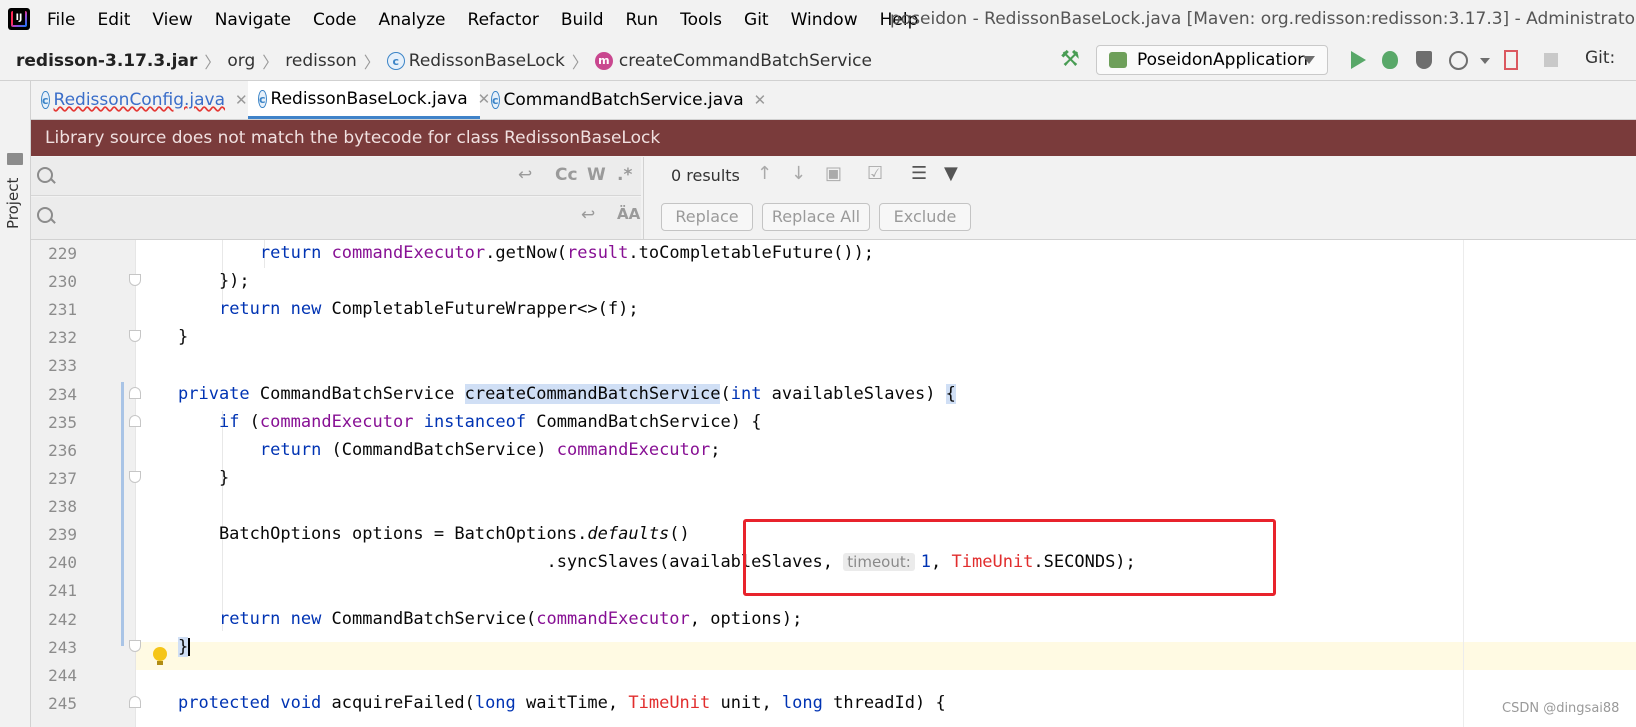  What do you see at coordinates (15, 404) in the screenshot?
I see `left-tool-strip: Project` at bounding box center [15, 404].